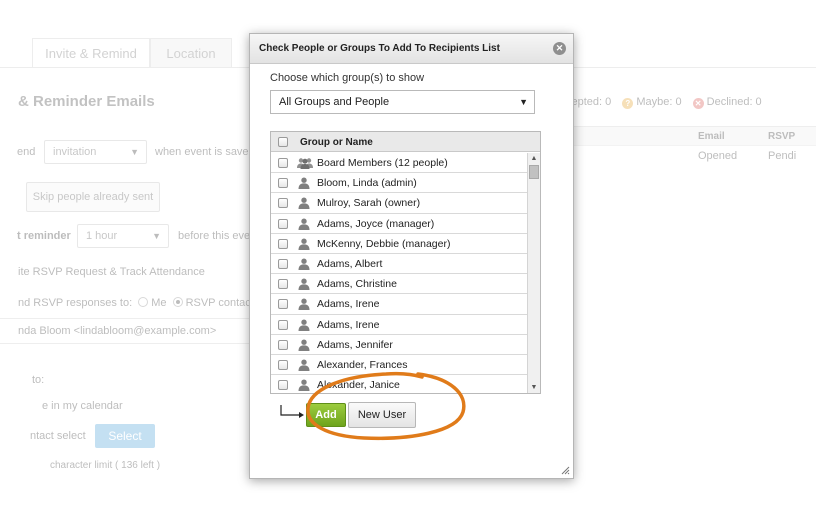 This screenshot has height=526, width=816. What do you see at coordinates (58, 436) in the screenshot?
I see `contact-select-text: ntact select` at bounding box center [58, 436].